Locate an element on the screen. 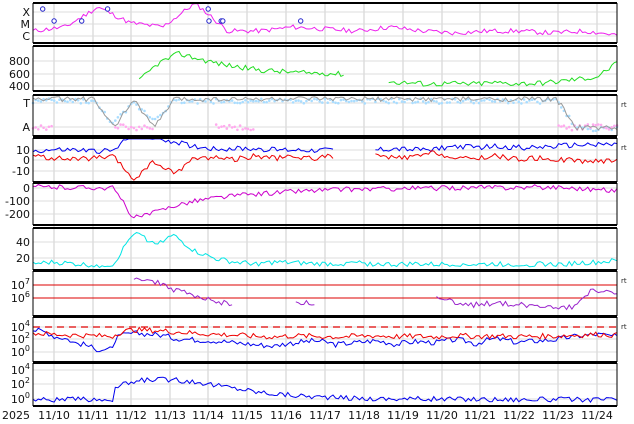 The width and height of the screenshot is (634, 424). x-tick-label-13: 11/23 is located at coordinates (558, 415).